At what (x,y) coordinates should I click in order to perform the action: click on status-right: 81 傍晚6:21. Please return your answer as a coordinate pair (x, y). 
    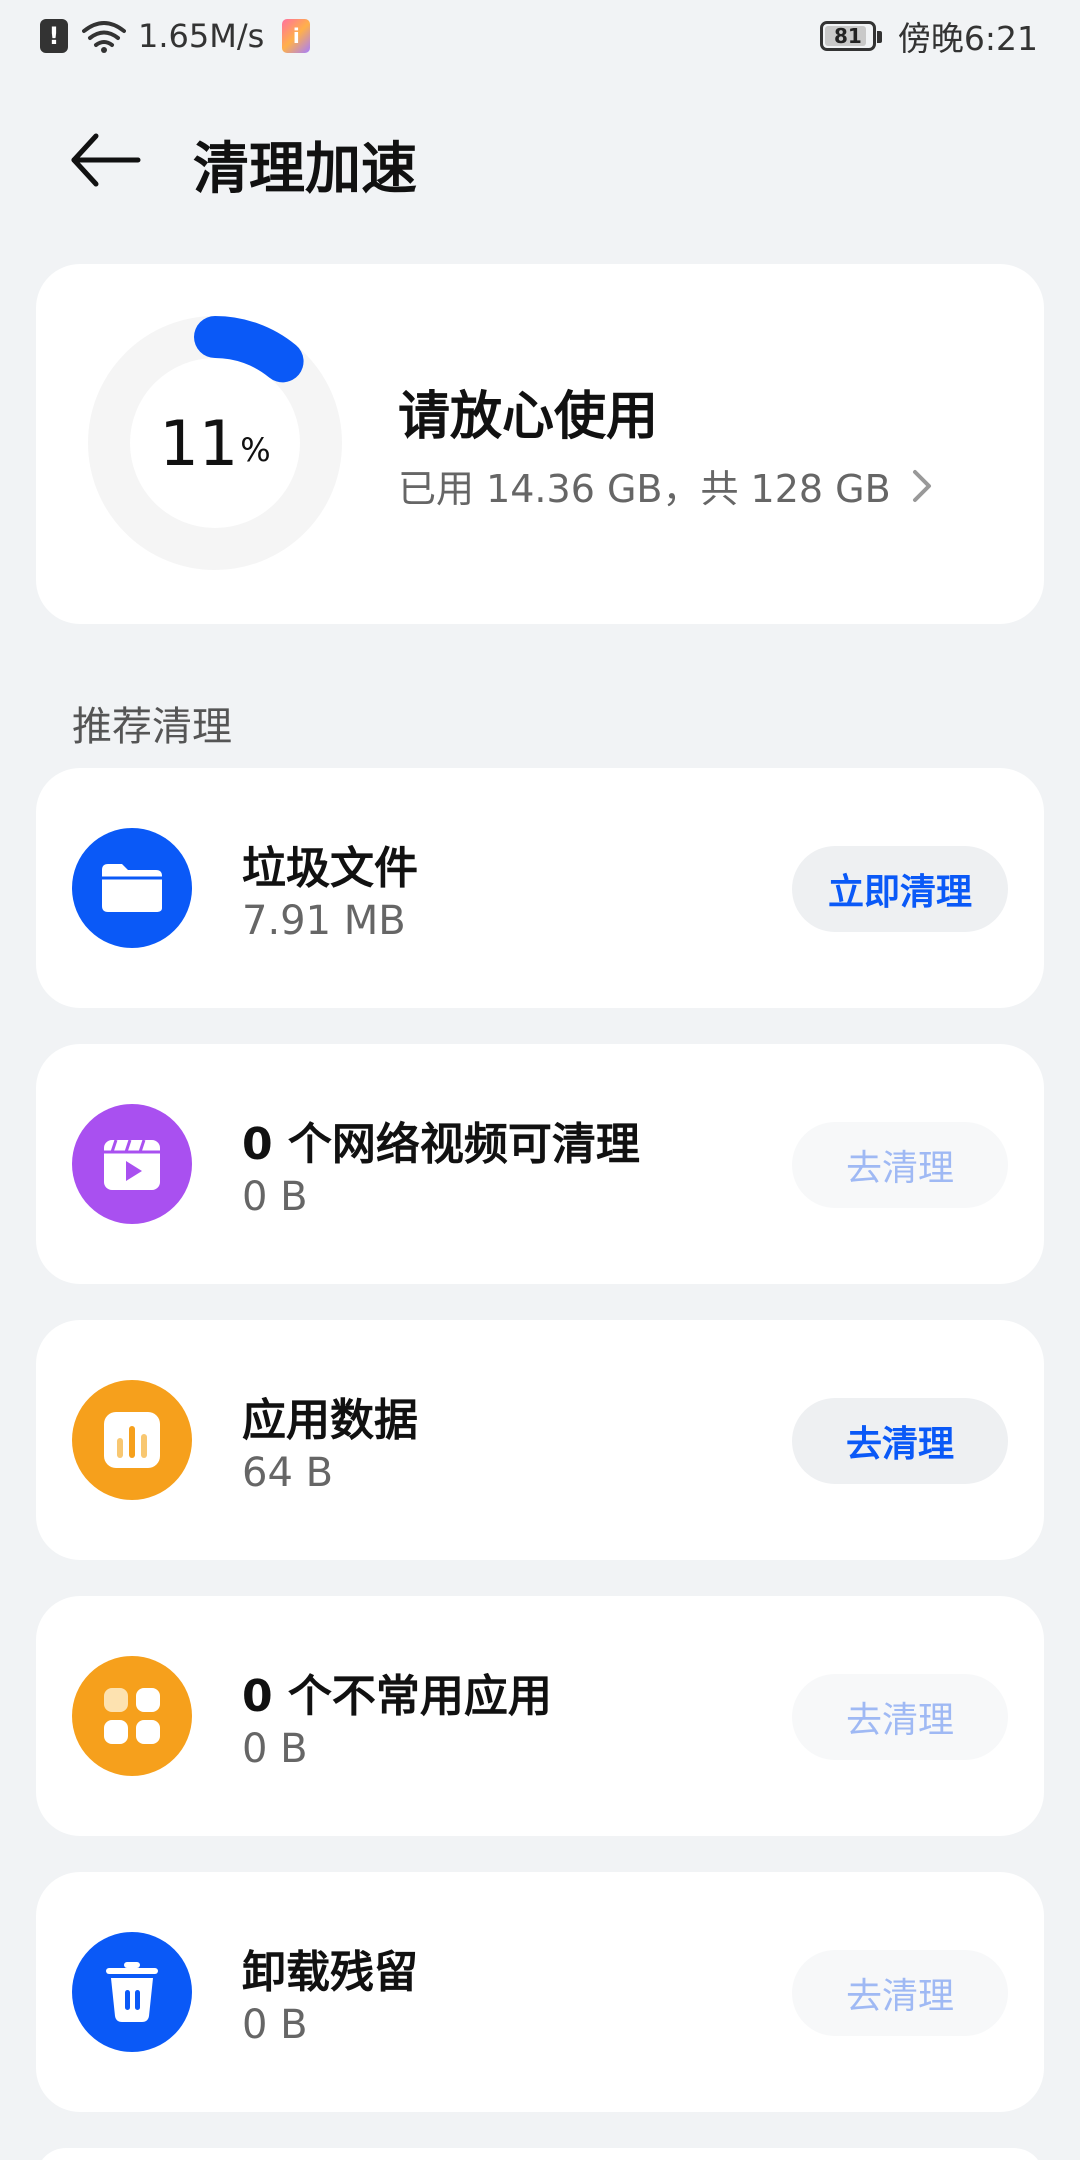
    Looking at the image, I should click on (928, 36).